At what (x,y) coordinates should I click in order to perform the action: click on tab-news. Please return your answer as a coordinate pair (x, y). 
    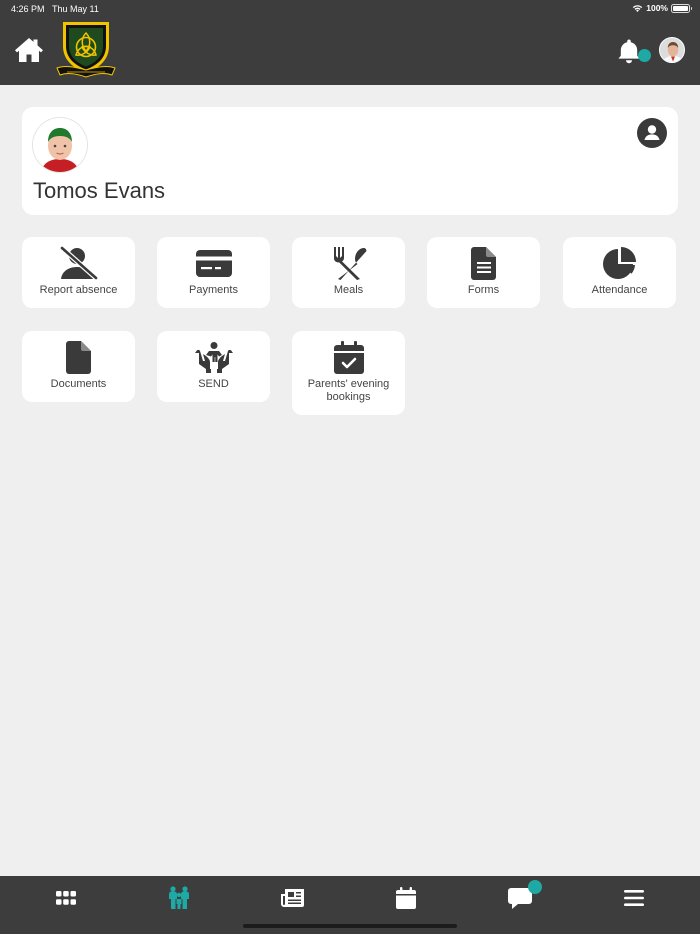
    Looking at the image, I should click on (293, 898).